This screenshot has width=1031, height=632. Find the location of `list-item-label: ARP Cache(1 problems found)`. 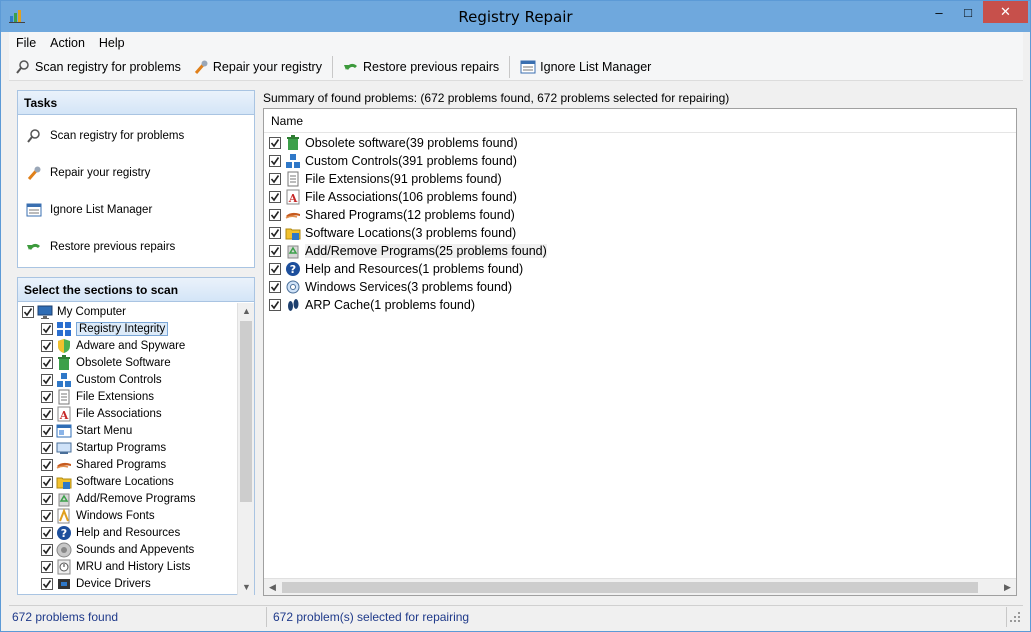

list-item-label: ARP Cache(1 problems found) is located at coordinates (390, 305).